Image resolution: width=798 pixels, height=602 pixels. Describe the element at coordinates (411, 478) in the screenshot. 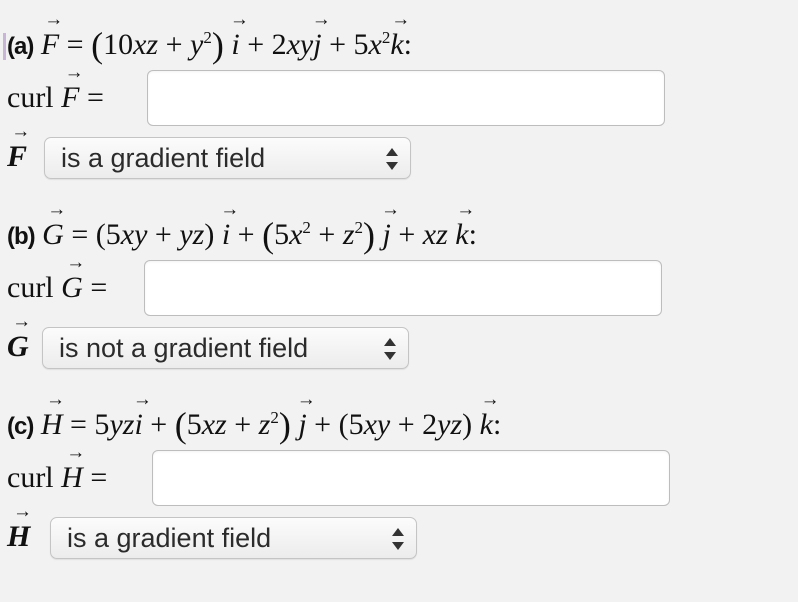

I see `curl-answer-input-c` at that location.